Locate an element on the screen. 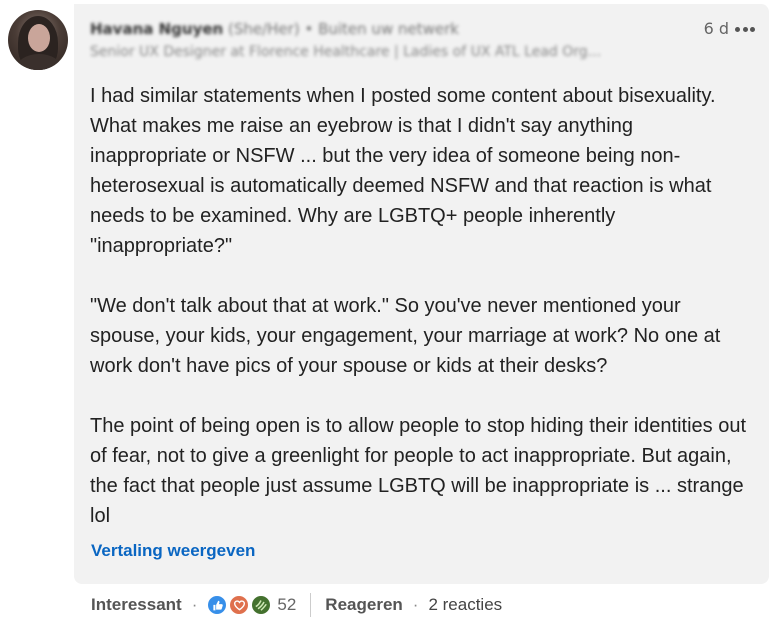  author-connection: • Buiten uw netwerk is located at coordinates (381, 29).